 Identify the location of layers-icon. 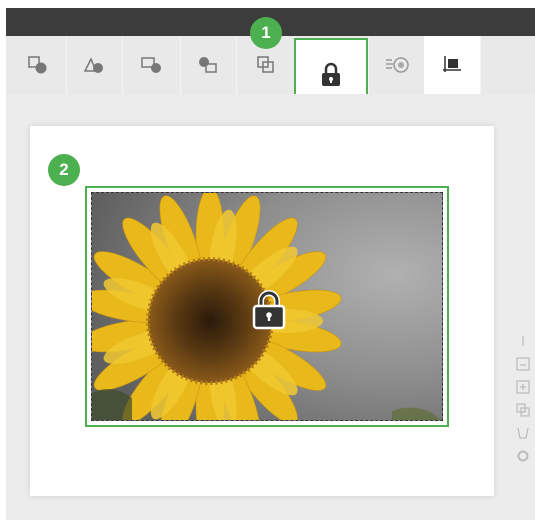
(523, 341).